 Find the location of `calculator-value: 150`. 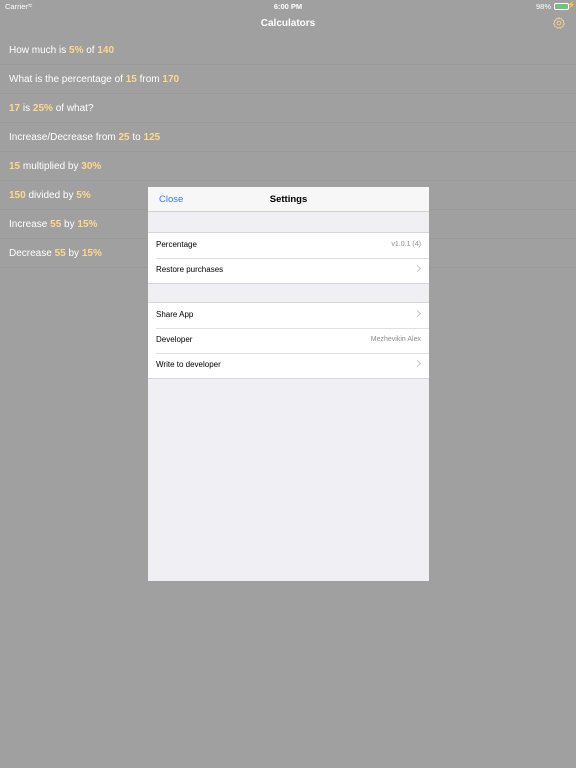

calculator-value: 150 is located at coordinates (17, 195).